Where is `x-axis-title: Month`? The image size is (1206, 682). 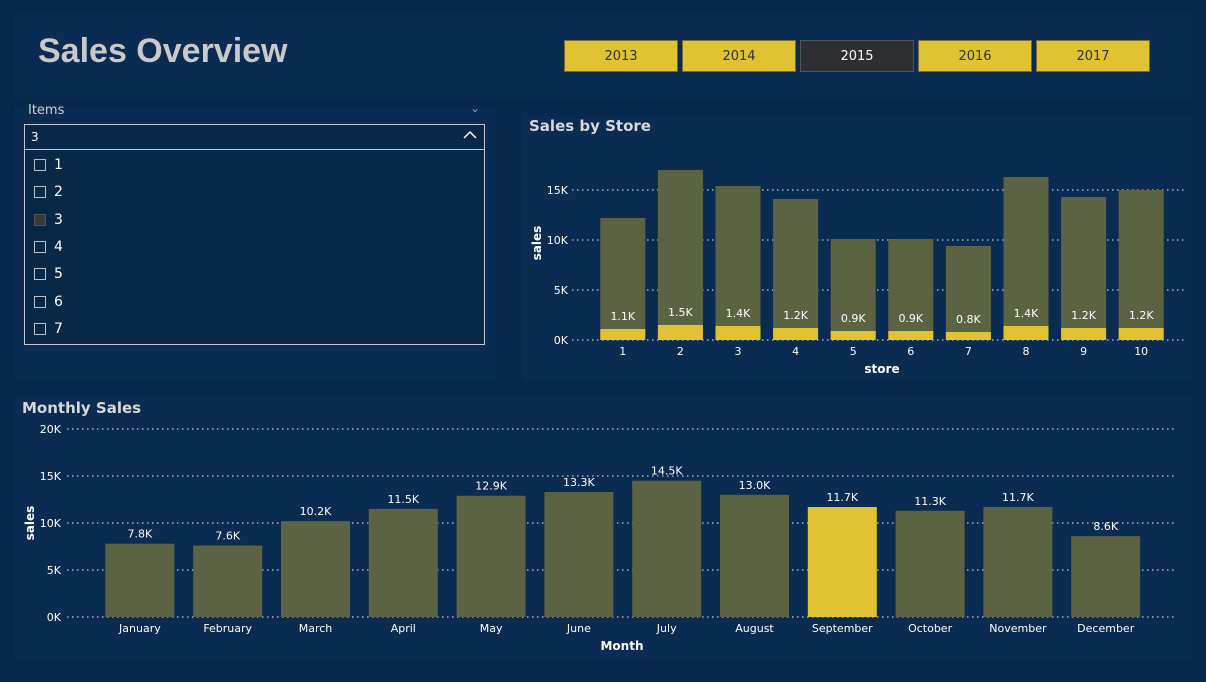
x-axis-title: Month is located at coordinates (621, 646).